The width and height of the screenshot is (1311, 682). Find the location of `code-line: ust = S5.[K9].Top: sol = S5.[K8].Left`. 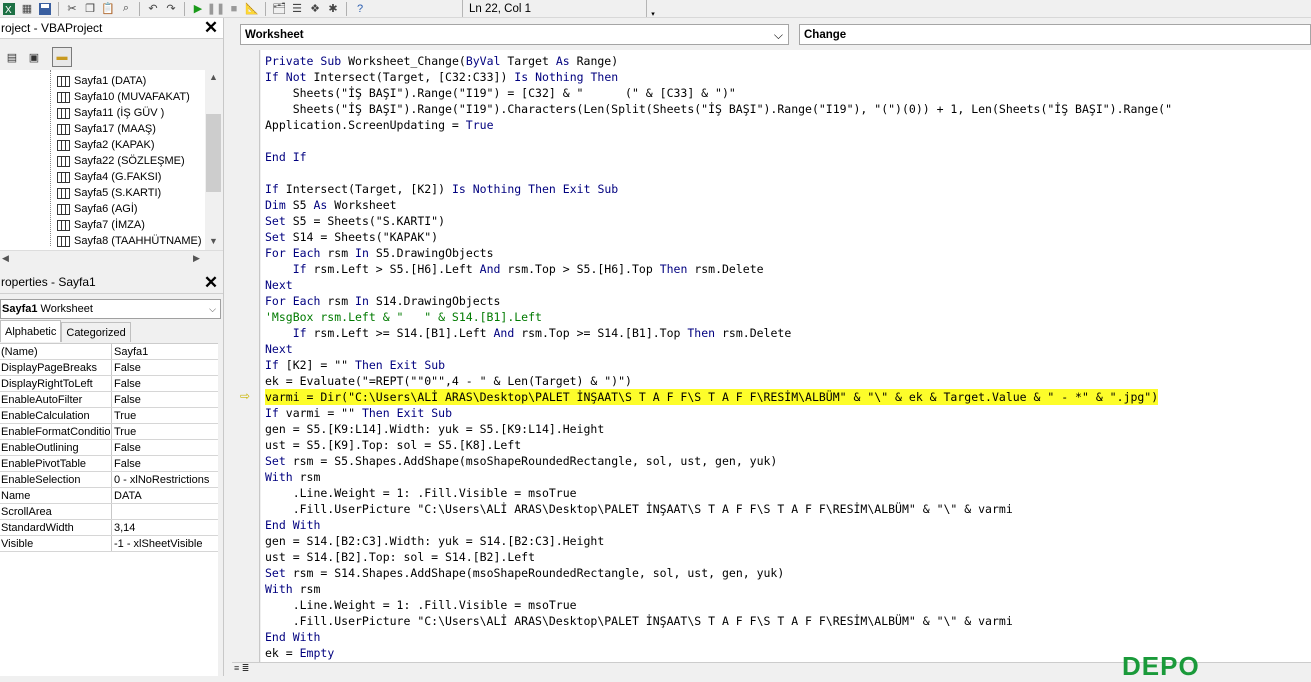

code-line: ust = S5.[K9].Top: sol = S5.[K8].Left is located at coordinates (393, 445).